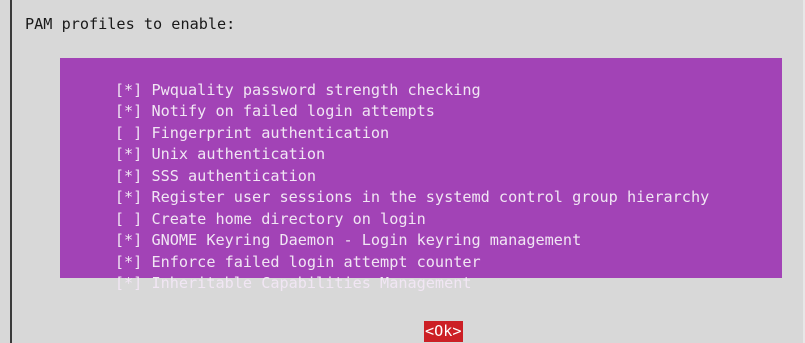  I want to click on ok-button: <Ok>, so click(443, 331).